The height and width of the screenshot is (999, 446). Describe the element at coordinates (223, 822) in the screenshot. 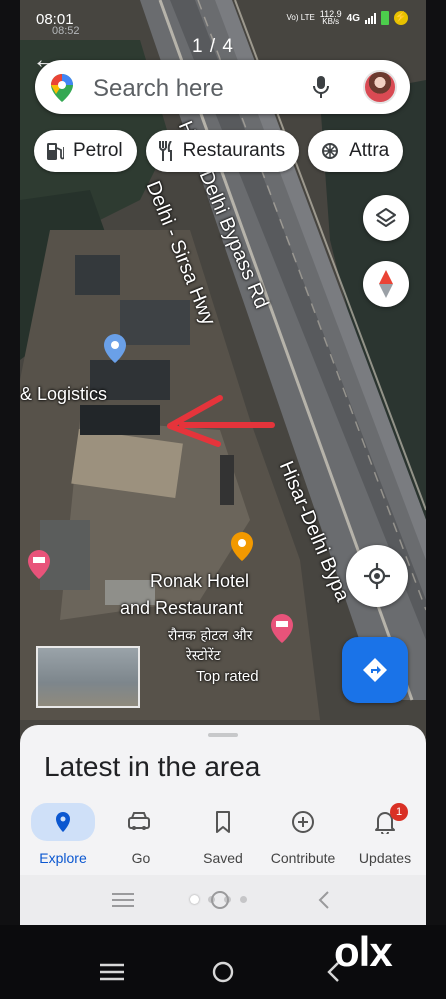

I see `bookmark-icon` at that location.